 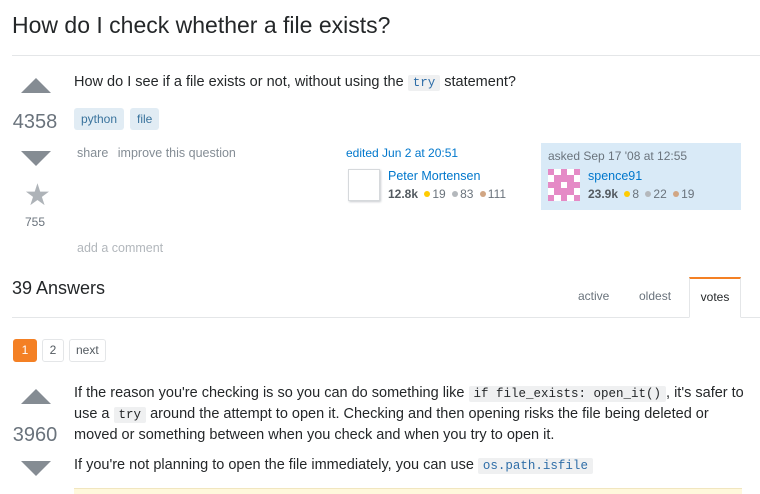 What do you see at coordinates (564, 185) in the screenshot?
I see `asker-avatar` at bounding box center [564, 185].